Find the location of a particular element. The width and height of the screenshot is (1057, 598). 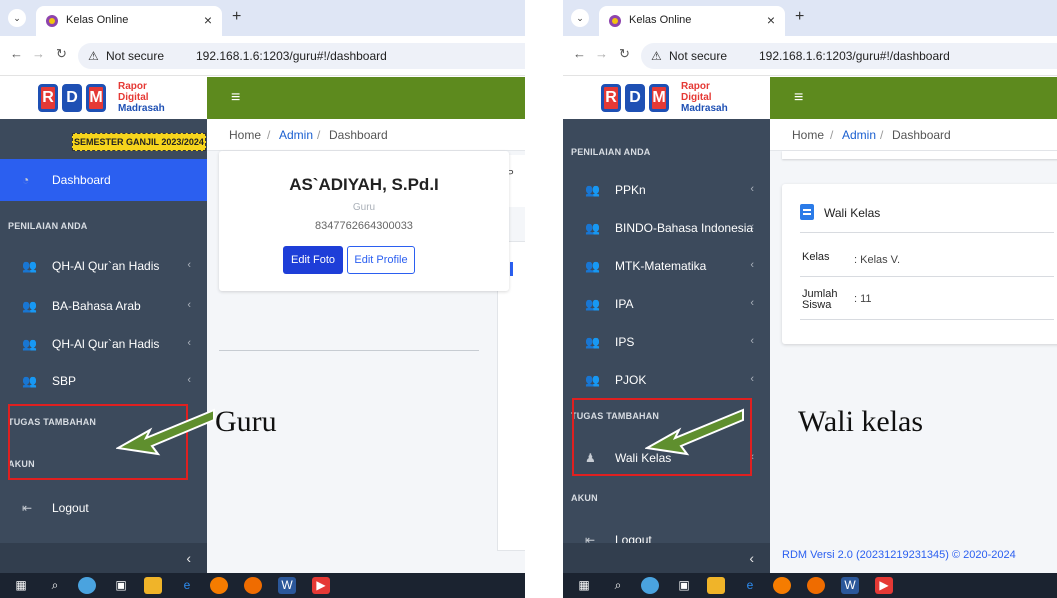

jumlah-label-2: Siswa is located at coordinates (817, 305).